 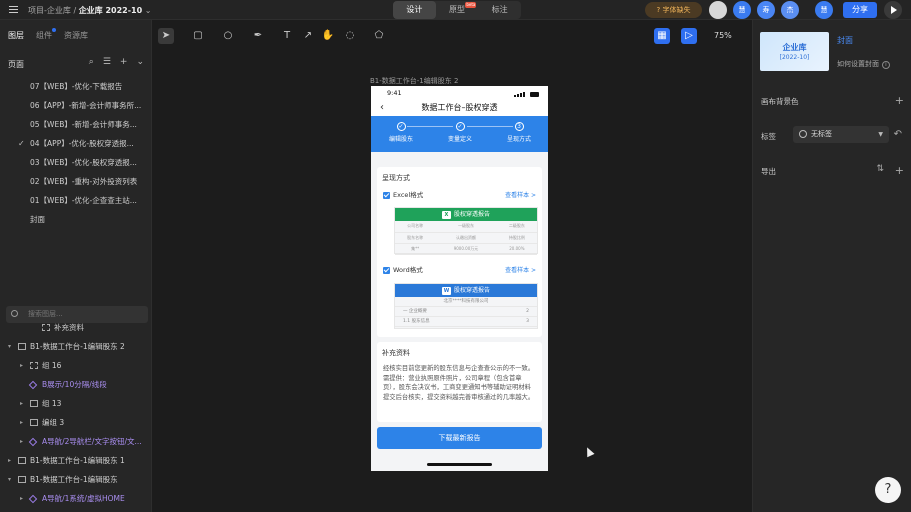 What do you see at coordinates (382, 107) in the screenshot?
I see `back-arrow-icon: ‹` at bounding box center [382, 107].